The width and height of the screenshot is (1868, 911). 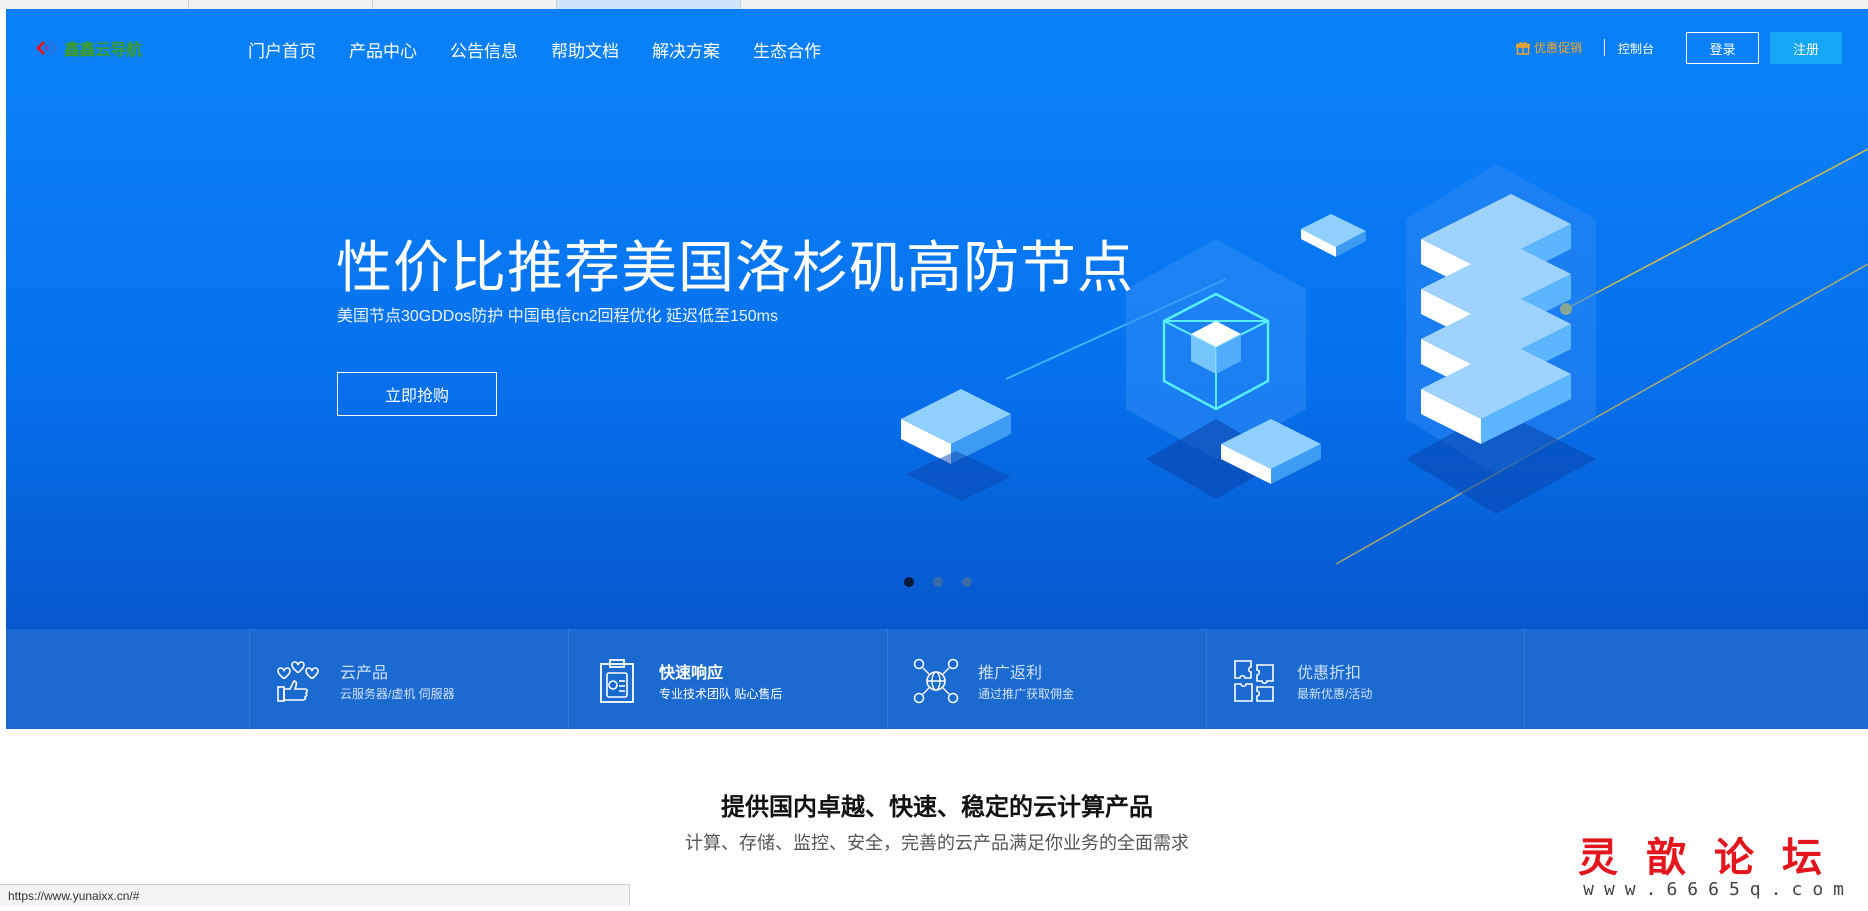 I want to click on puzzle-icon, so click(x=1254, y=681).